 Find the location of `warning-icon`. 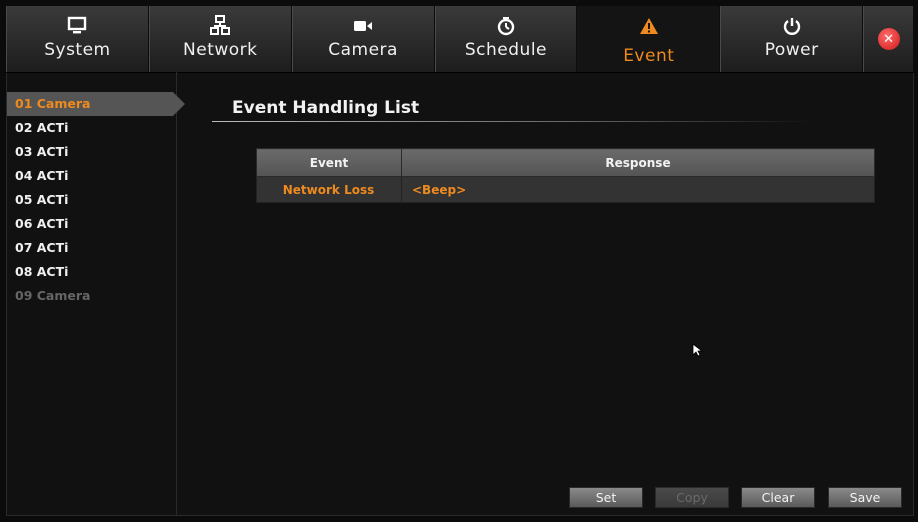

warning-icon is located at coordinates (649, 26).